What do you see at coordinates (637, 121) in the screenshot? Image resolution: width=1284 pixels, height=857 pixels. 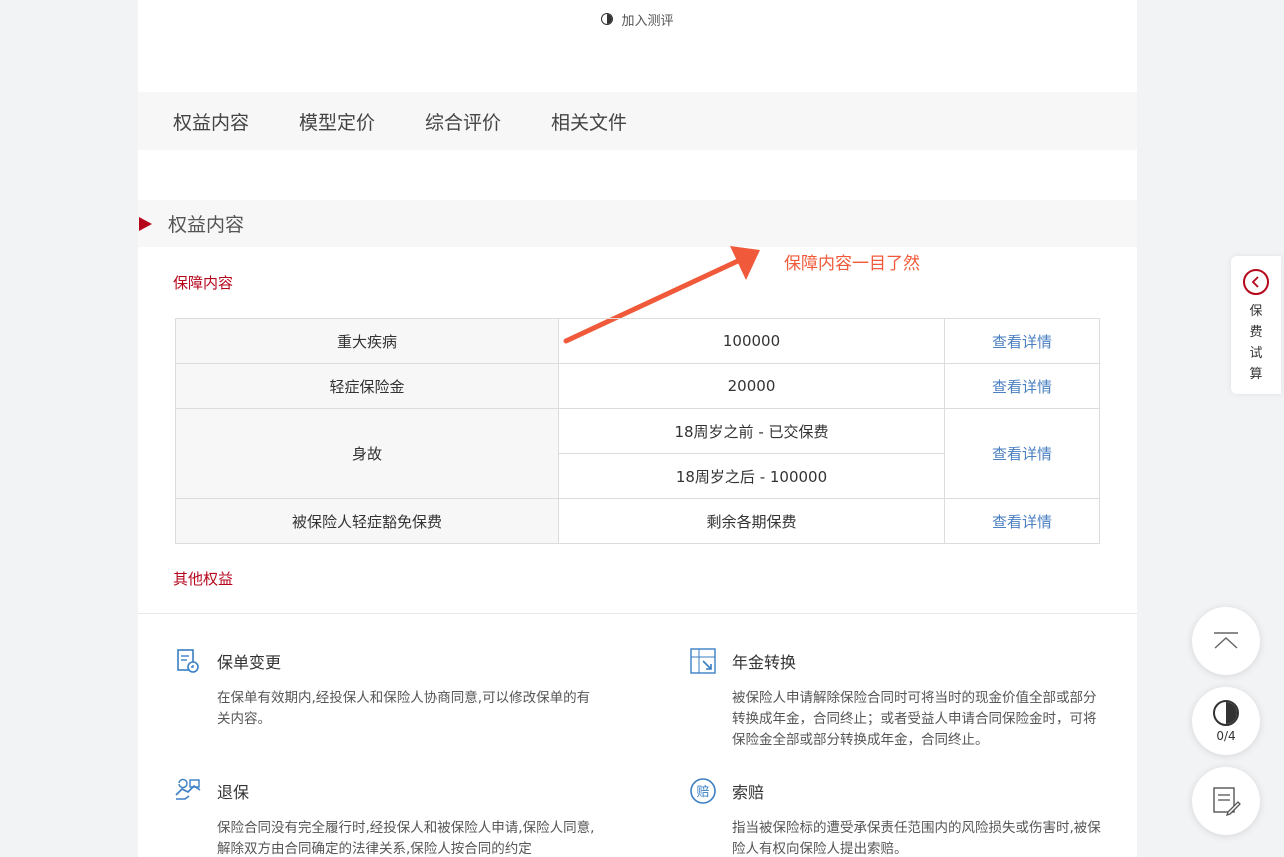 I see `tab-bar: 权益内容 模型定价 综合评价 相关文件` at bounding box center [637, 121].